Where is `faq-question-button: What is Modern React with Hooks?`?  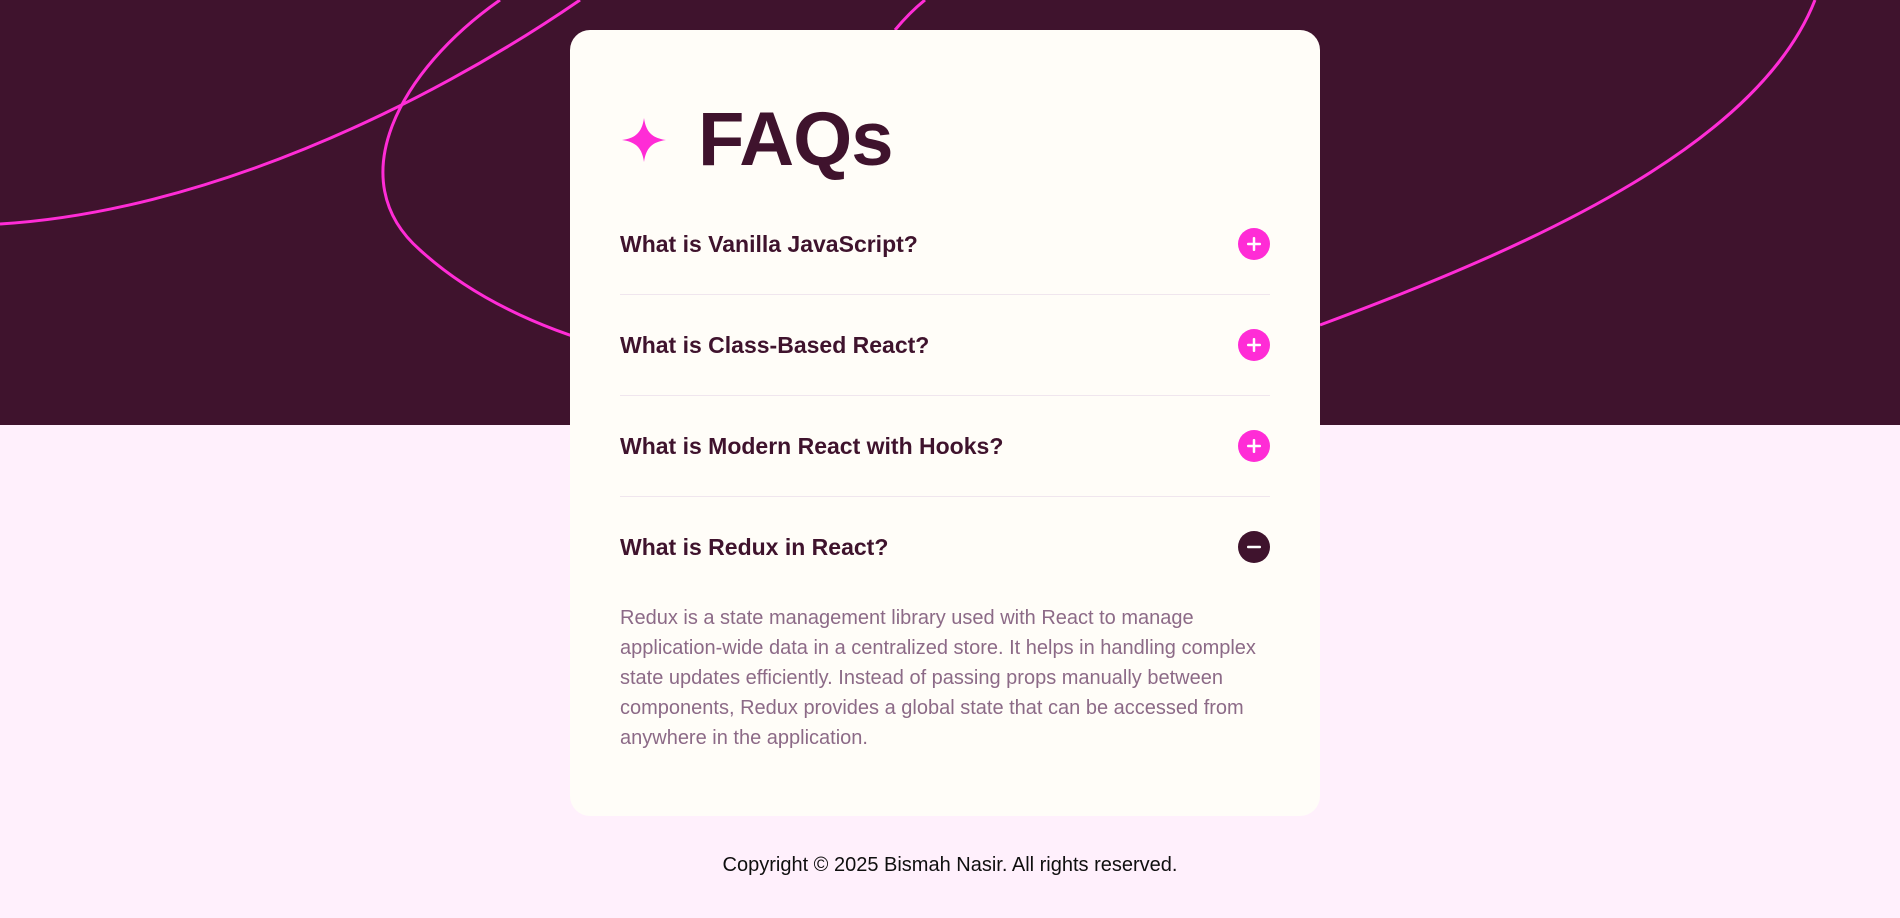 faq-question-button: What is Modern React with Hooks? is located at coordinates (945, 446).